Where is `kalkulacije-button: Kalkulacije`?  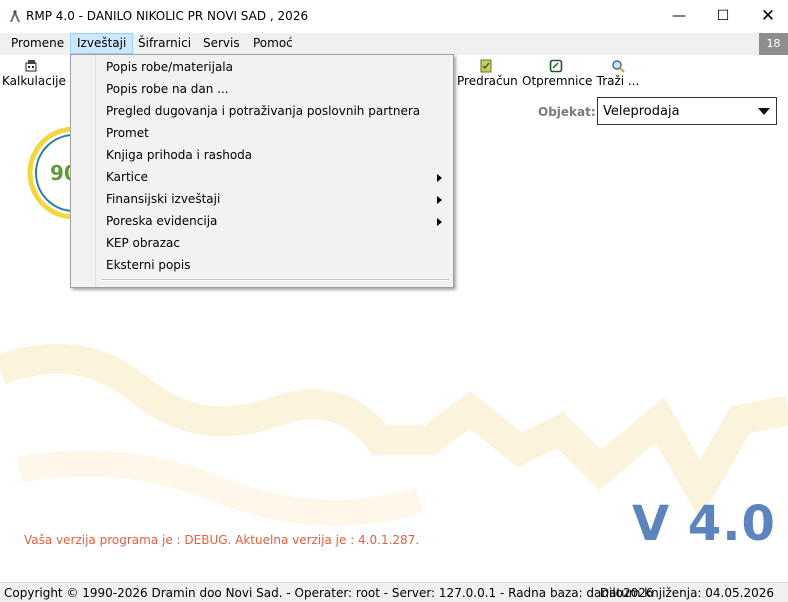 kalkulacije-button: Kalkulacije is located at coordinates (34, 75).